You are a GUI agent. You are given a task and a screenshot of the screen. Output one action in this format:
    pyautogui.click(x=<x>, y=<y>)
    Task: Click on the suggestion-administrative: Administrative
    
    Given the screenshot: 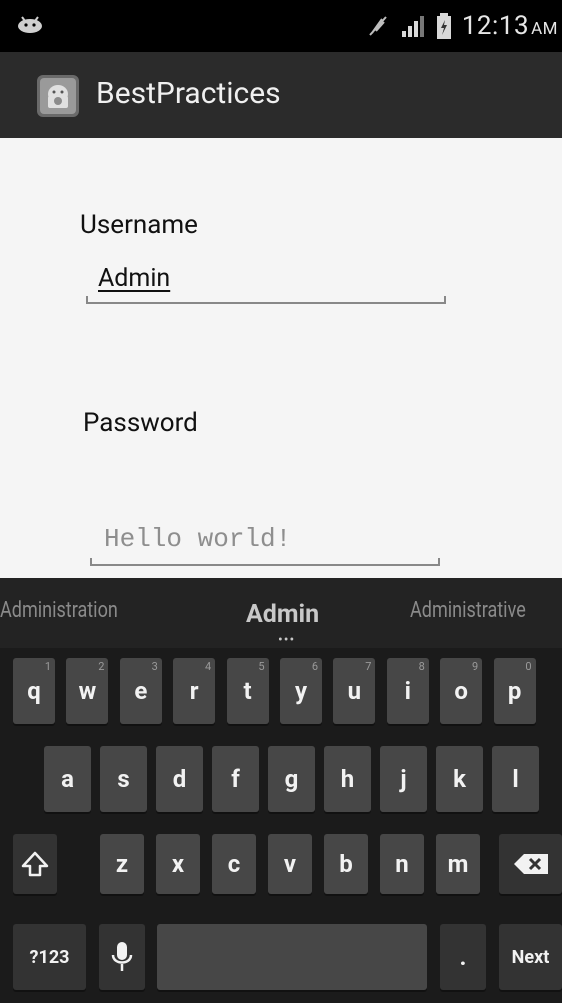 What is the action you would take?
    pyautogui.click(x=468, y=610)
    